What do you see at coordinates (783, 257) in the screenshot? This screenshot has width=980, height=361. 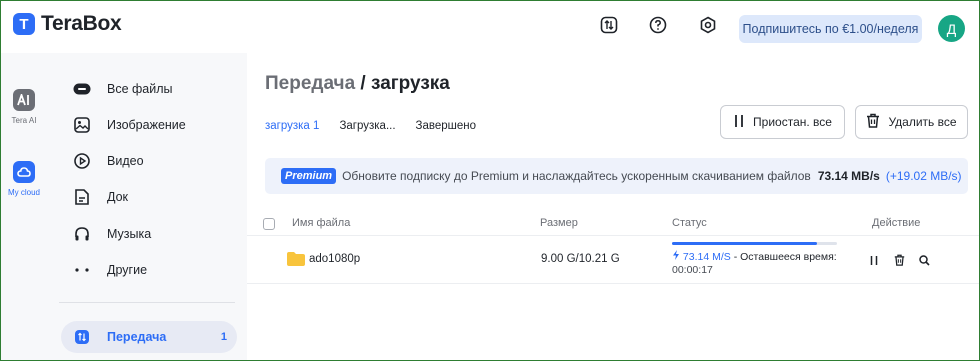 I see `remaining-label: - Оставшееся время:` at bounding box center [783, 257].